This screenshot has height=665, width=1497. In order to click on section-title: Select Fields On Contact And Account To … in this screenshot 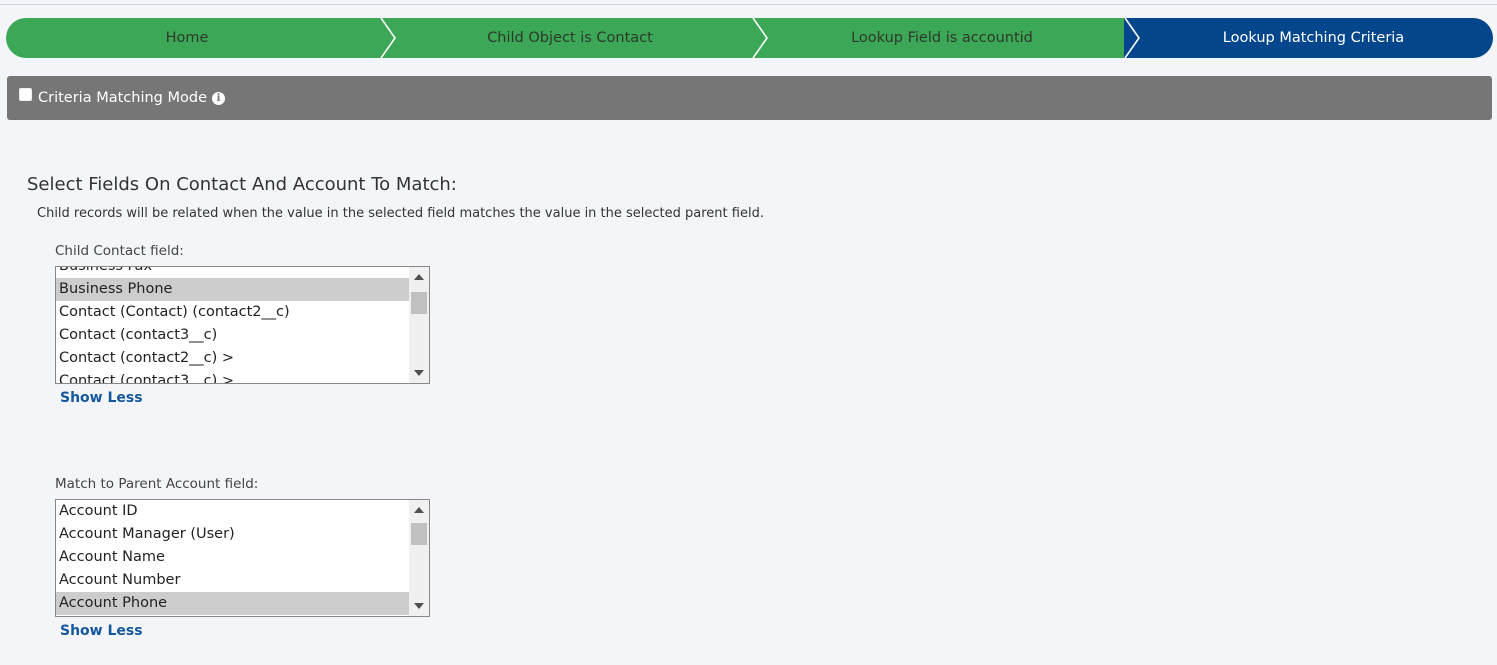, I will do `click(242, 184)`.